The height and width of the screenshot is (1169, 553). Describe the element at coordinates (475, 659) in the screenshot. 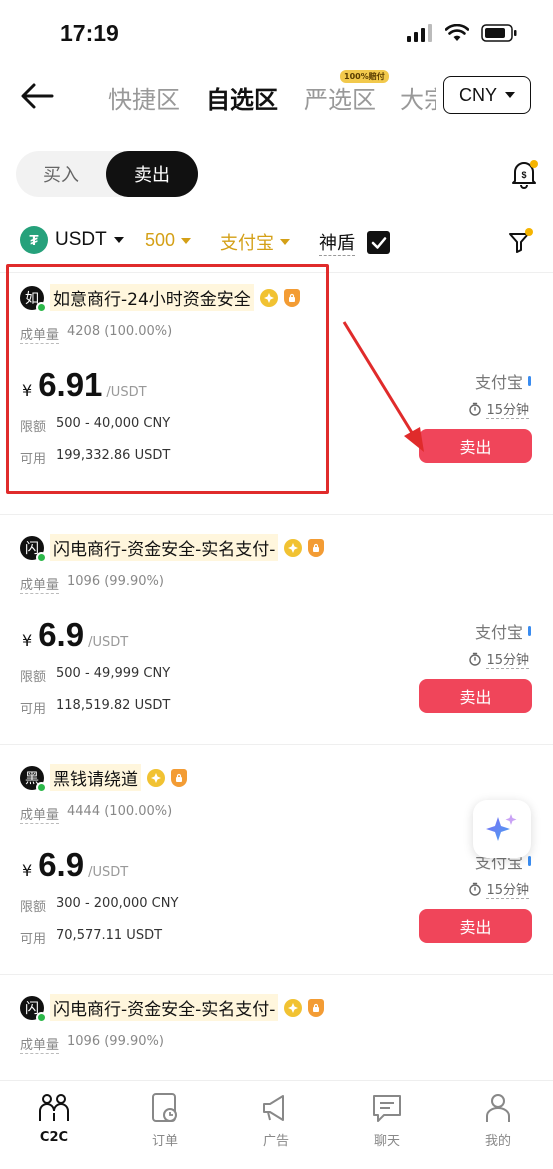

I see `timer-icon` at that location.